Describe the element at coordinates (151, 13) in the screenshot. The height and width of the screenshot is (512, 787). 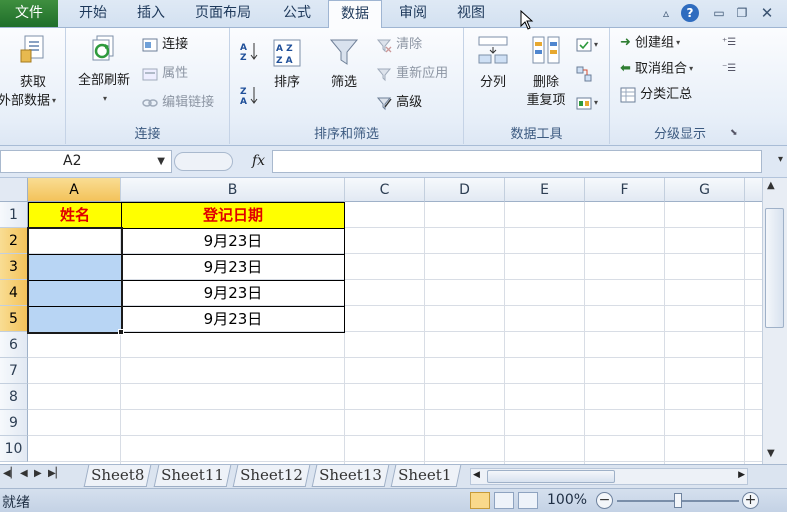
I see `tab-insert: 插入` at that location.